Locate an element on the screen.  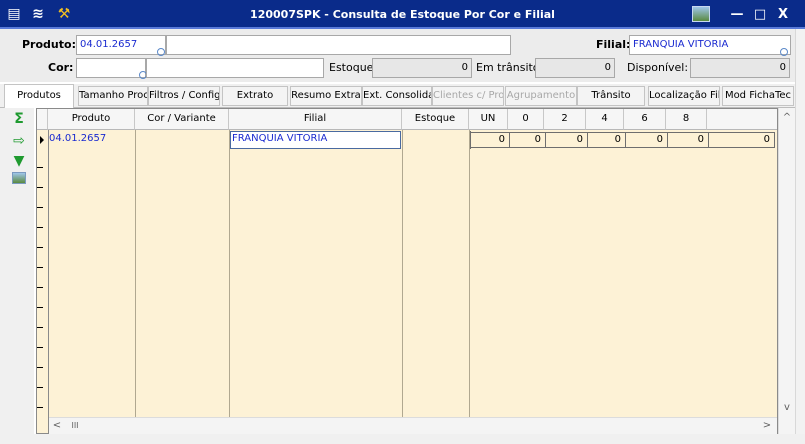
em-transito-label: Em trânsito: is located at coordinates (510, 67).